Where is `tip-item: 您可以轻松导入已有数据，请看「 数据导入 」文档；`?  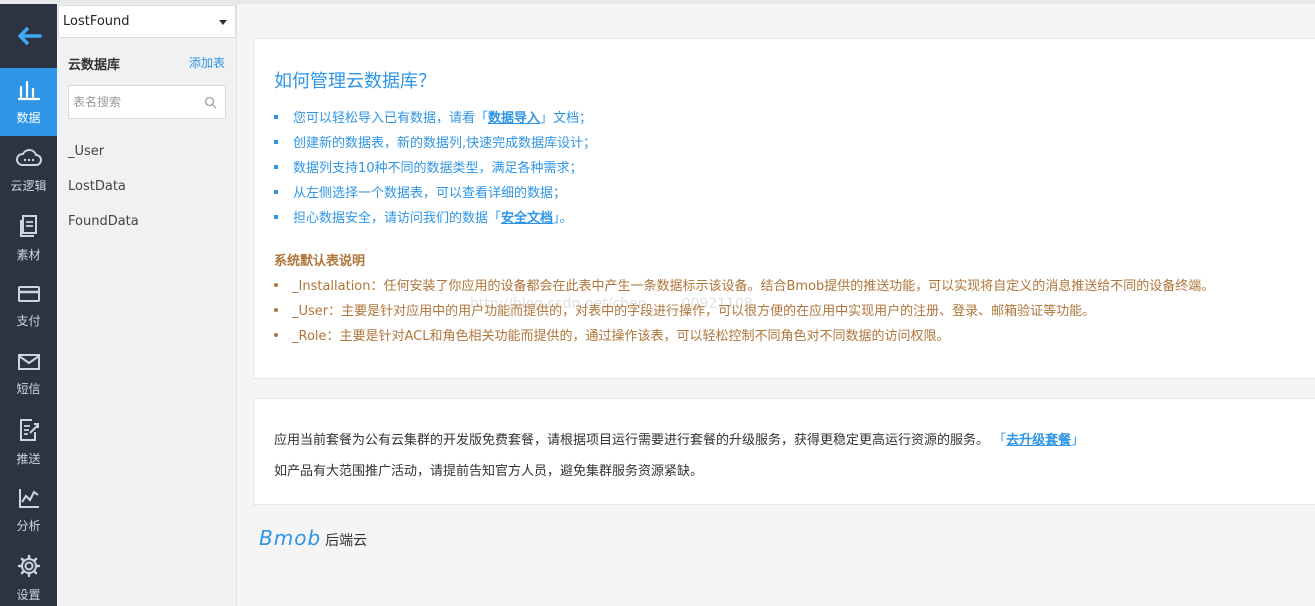 tip-item: 您可以轻松导入已有数据，请看「 数据导入 」文档； is located at coordinates (435, 116).